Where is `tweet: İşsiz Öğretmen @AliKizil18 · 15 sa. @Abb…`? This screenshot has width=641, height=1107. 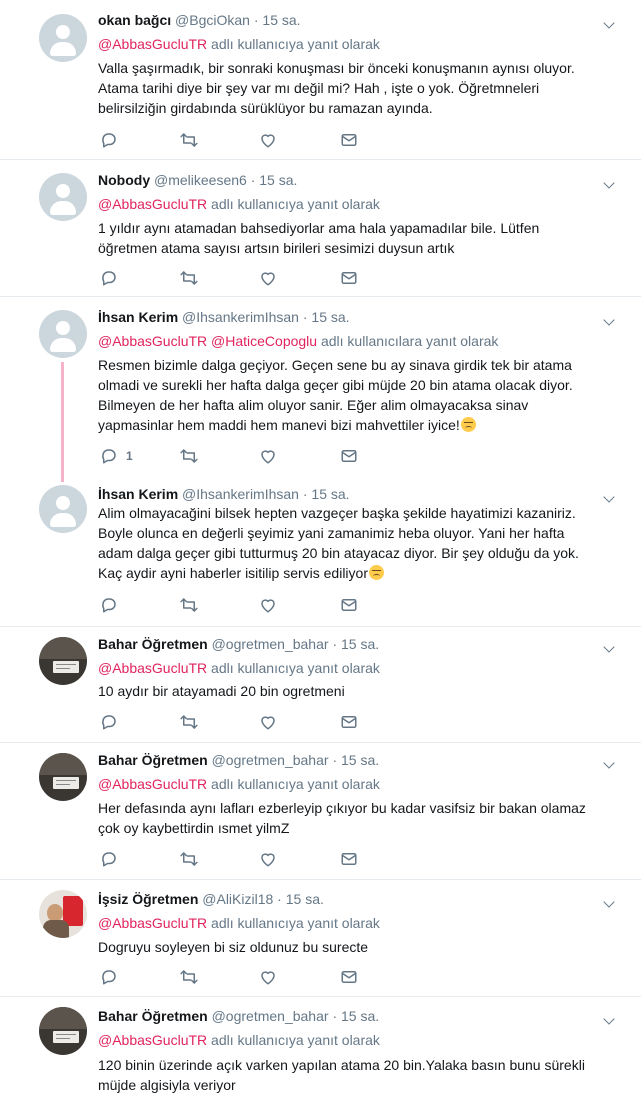 tweet: İşsiz Öğretmen @AliKizil18 · 15 sa. @Abb… is located at coordinates (320, 938).